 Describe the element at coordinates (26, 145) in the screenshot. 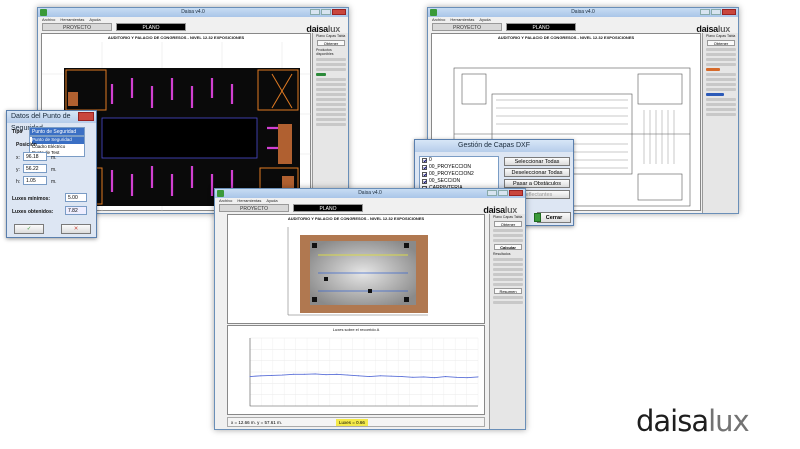

I see `posicion-label: Posición` at that location.